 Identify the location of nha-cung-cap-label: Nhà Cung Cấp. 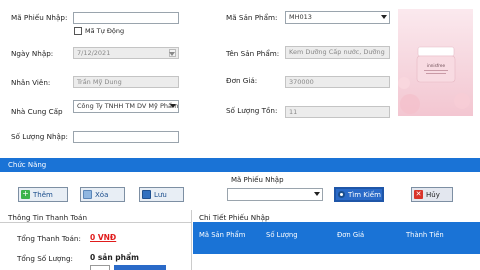
(37, 111).